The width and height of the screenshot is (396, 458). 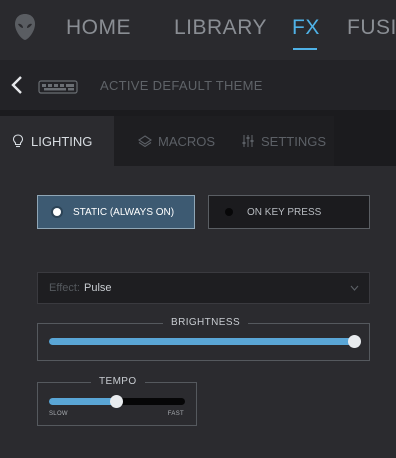 I want to click on key-press-mode-label: ON KEY PRESS, so click(x=284, y=212).